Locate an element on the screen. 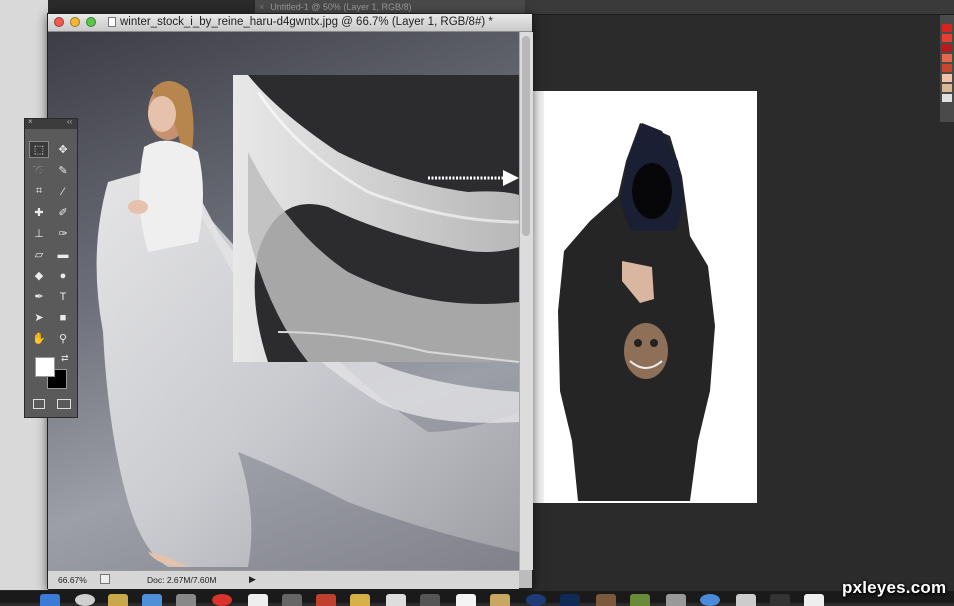  shape-icon: ■ is located at coordinates (63, 317).